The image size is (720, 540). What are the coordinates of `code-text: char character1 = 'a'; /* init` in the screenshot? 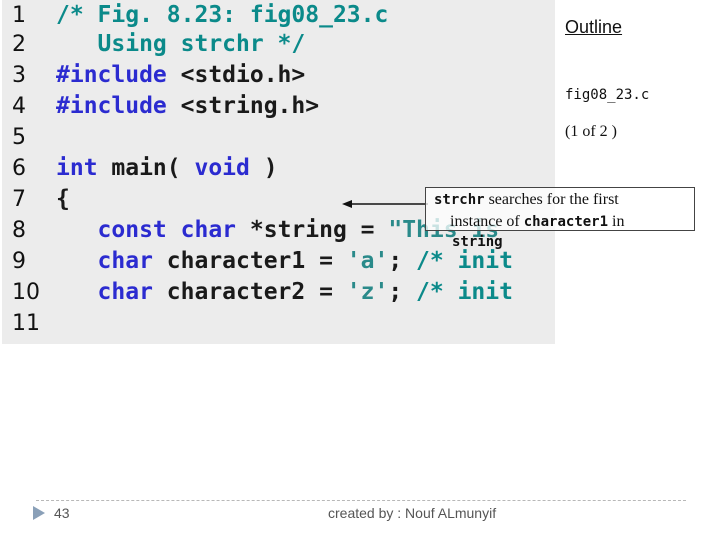 It's located at (284, 261).